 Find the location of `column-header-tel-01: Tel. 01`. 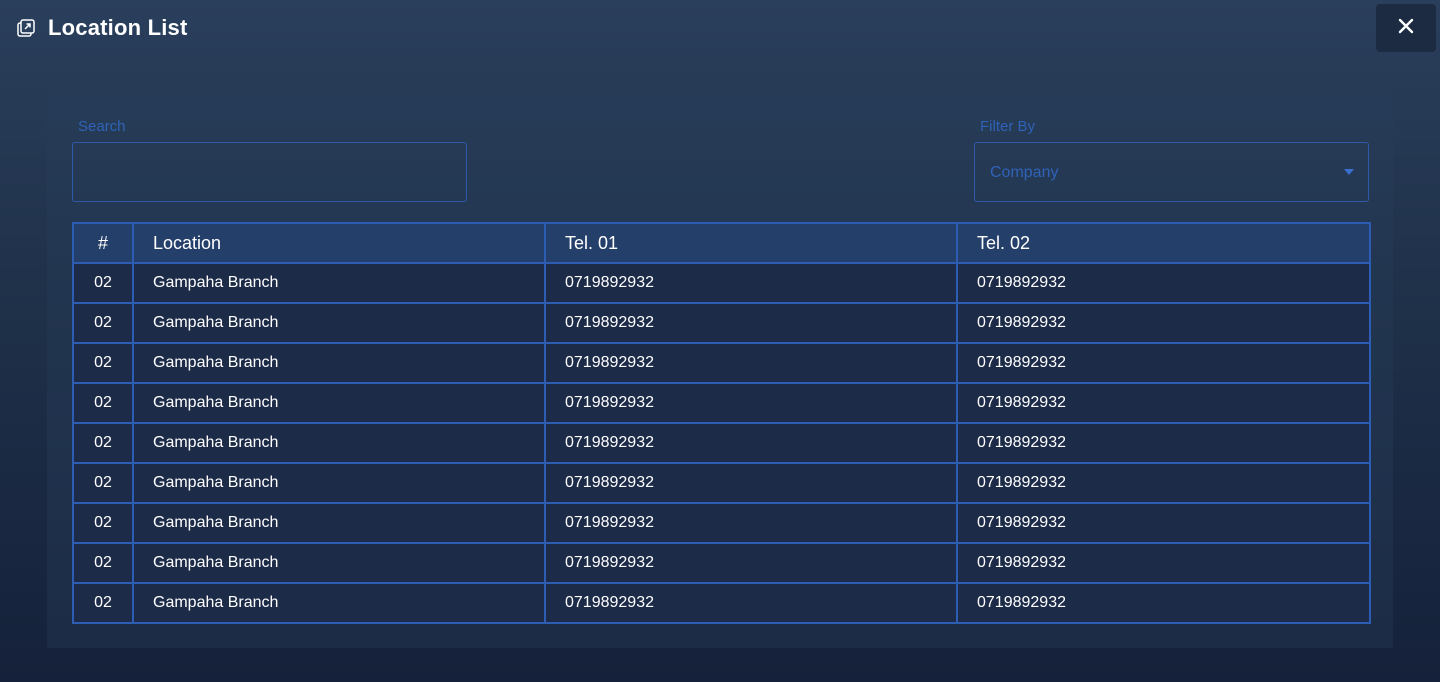

column-header-tel-01: Tel. 01 is located at coordinates (751, 243).